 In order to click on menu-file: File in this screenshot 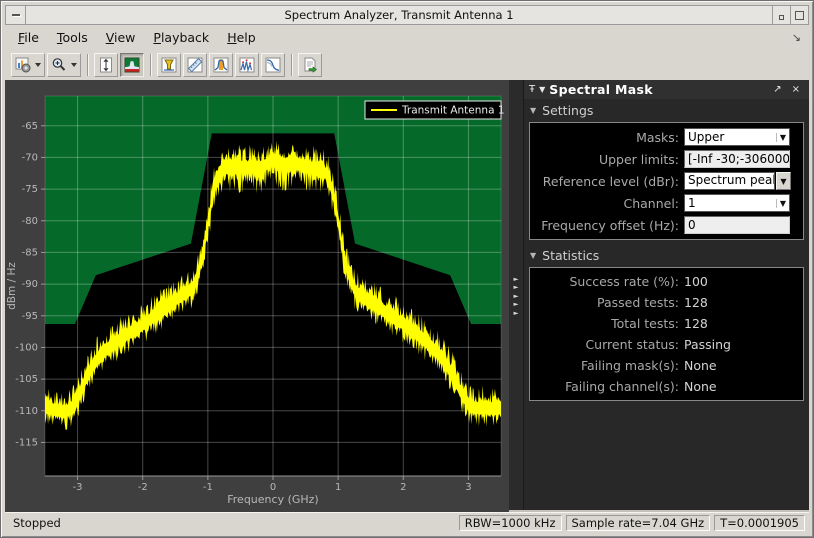, I will do `click(28, 37)`.